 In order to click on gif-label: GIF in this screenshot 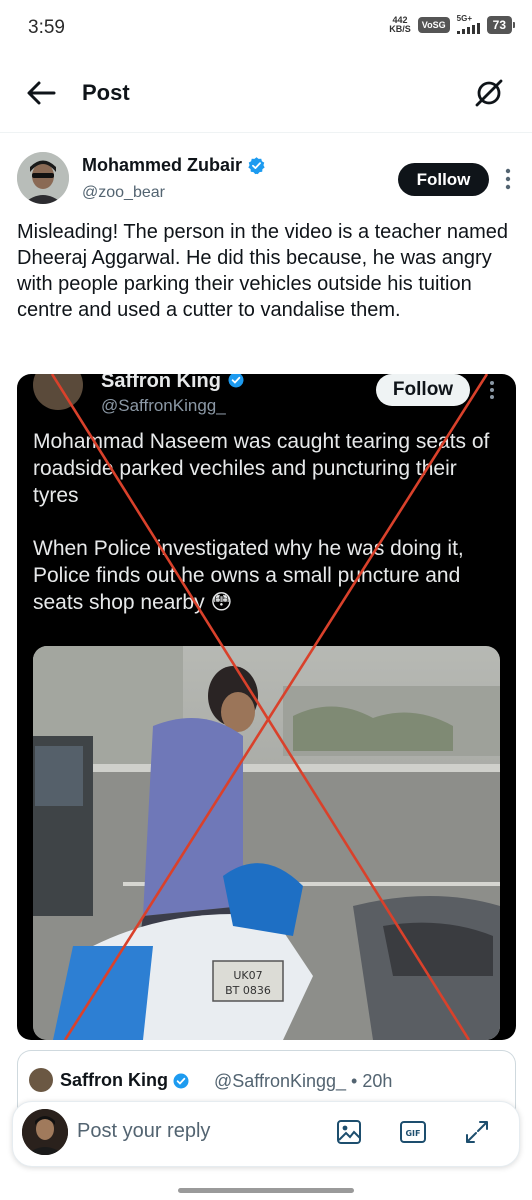, I will do `click(412, 1133)`.